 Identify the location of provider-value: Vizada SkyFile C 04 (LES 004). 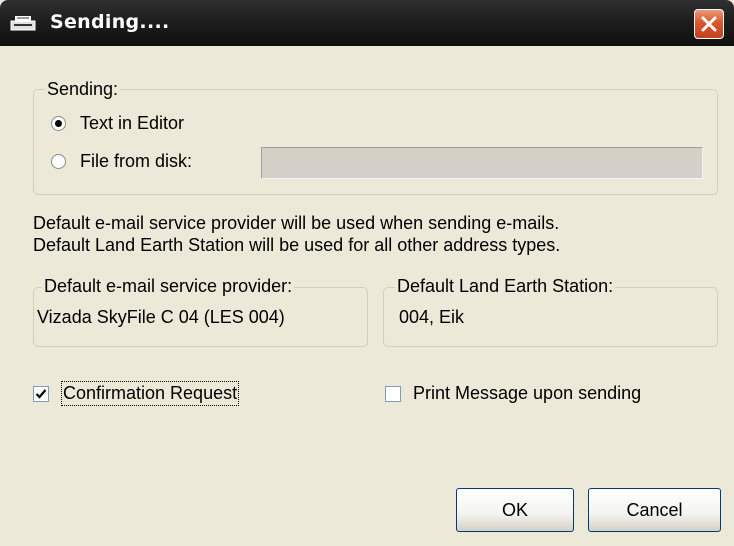
(161, 317).